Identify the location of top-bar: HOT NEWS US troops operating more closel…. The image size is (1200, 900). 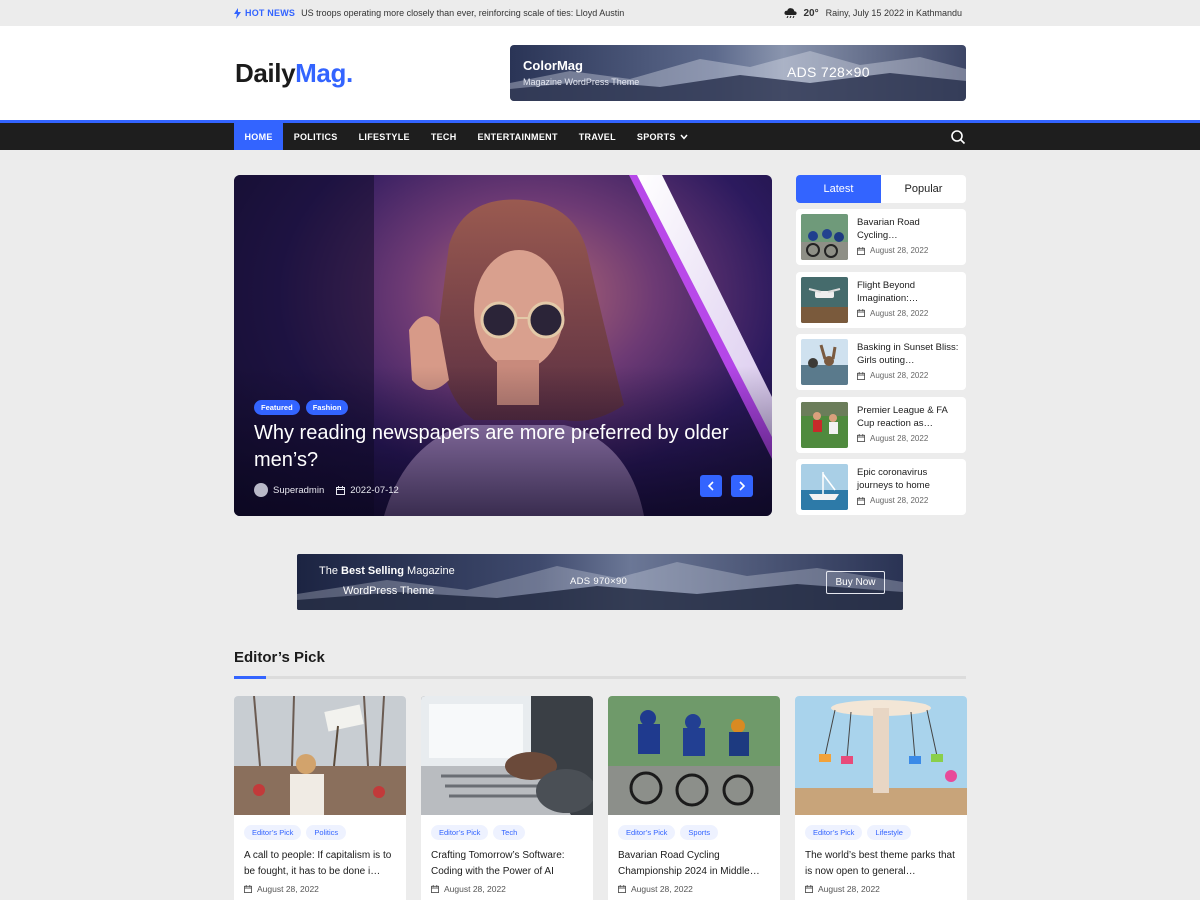
(600, 13).